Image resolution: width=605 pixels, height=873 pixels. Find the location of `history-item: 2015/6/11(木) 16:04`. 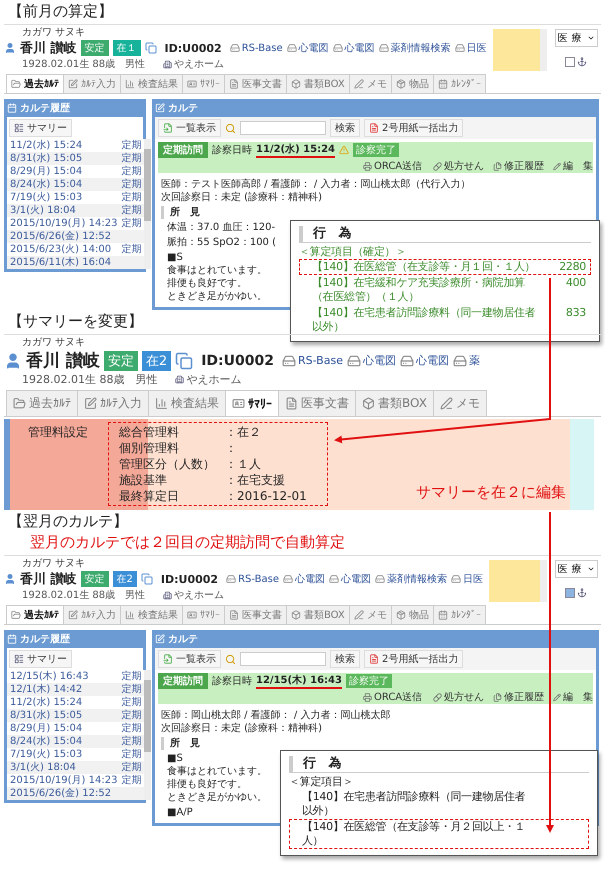

history-item: 2015/6/11(木) 16:04 is located at coordinates (75, 262).